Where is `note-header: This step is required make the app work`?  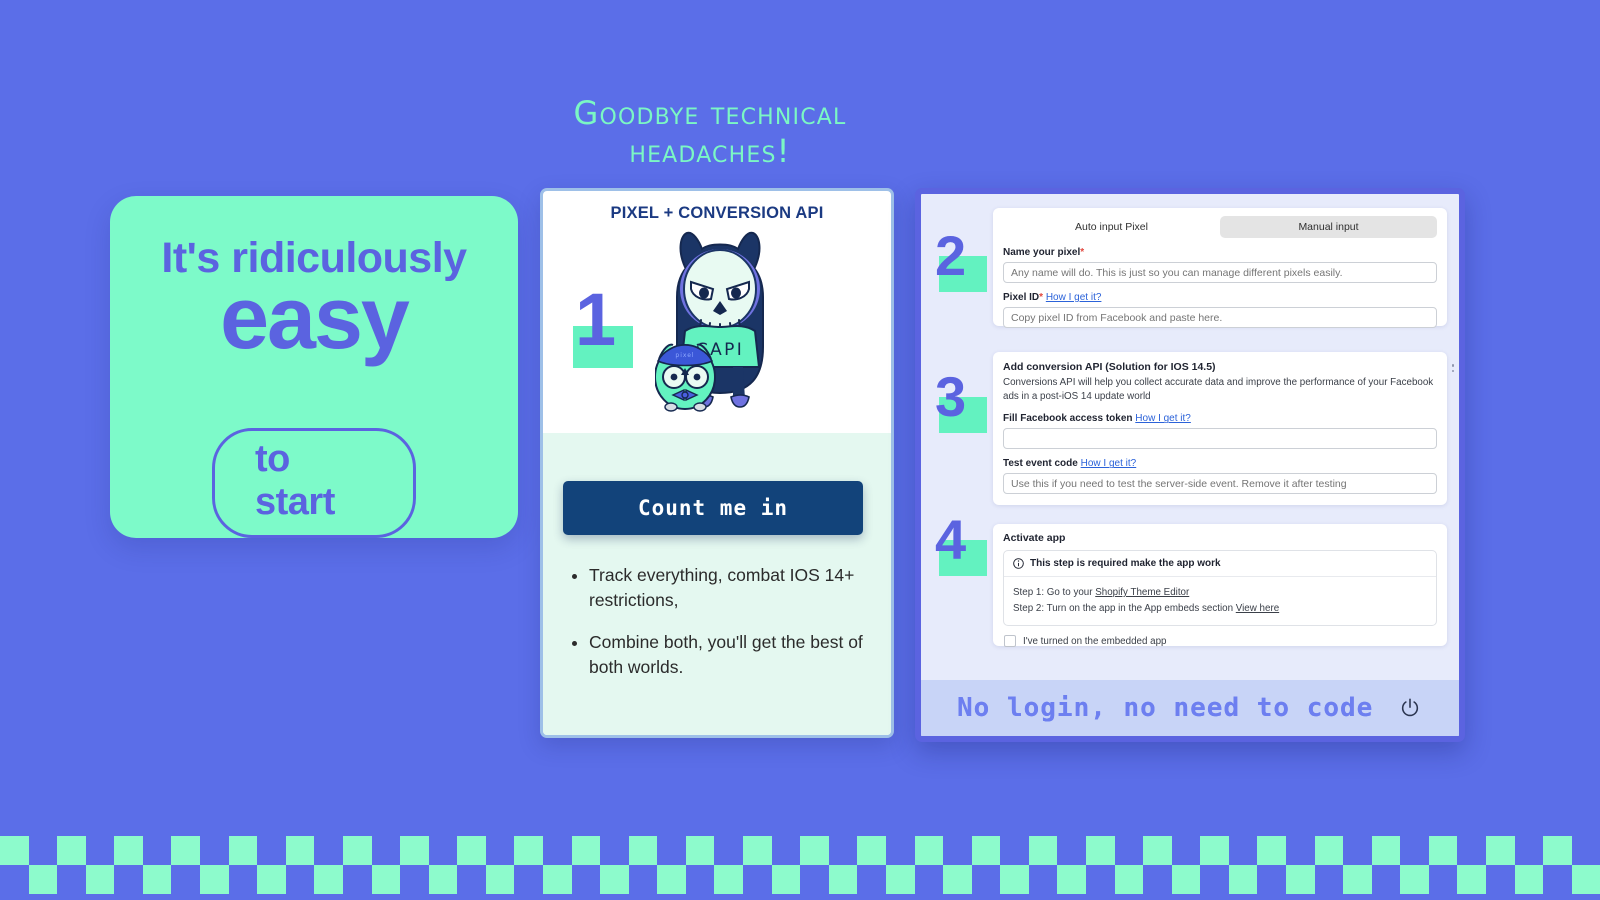 note-header: This step is required make the app work is located at coordinates (1220, 564).